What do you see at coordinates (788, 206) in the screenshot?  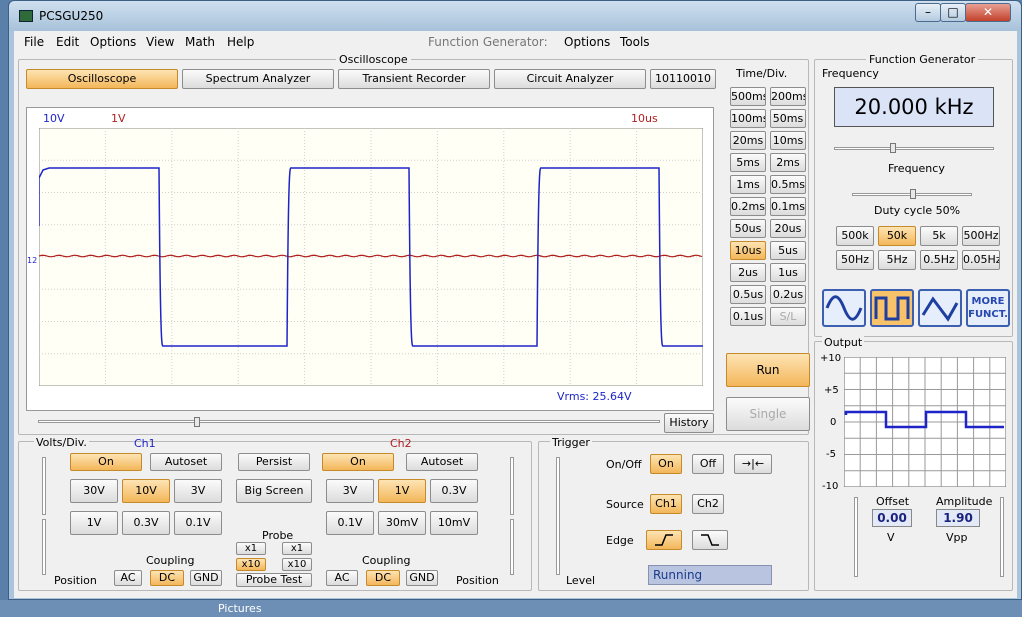 I see `timediv-0.1ms-button: 0.1ms` at bounding box center [788, 206].